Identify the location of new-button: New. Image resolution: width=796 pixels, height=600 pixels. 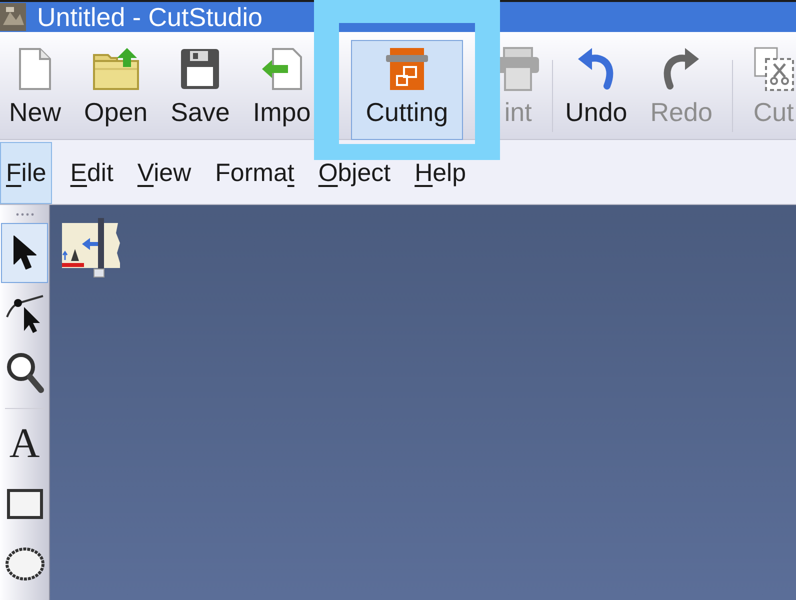
(35, 90).